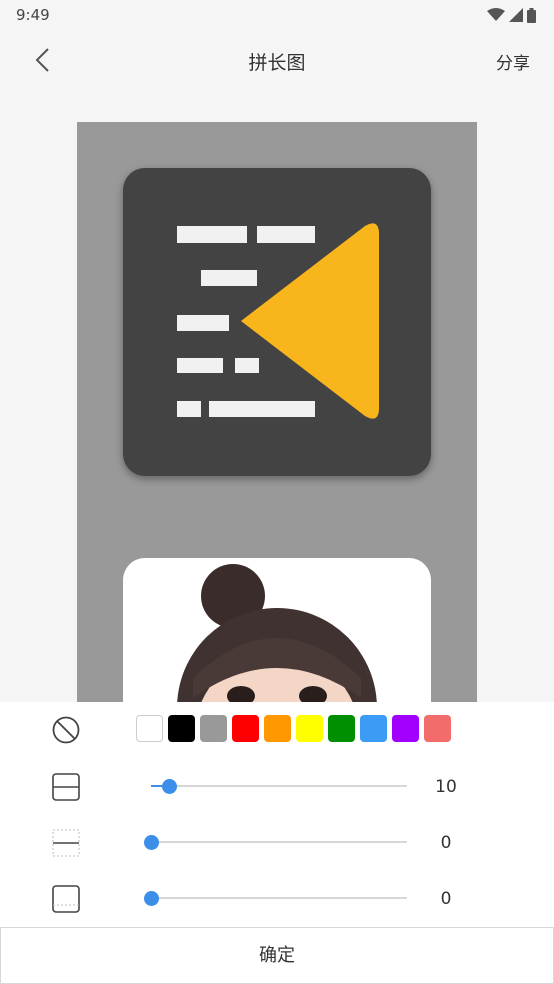  I want to click on spacing-slider, so click(279, 786).